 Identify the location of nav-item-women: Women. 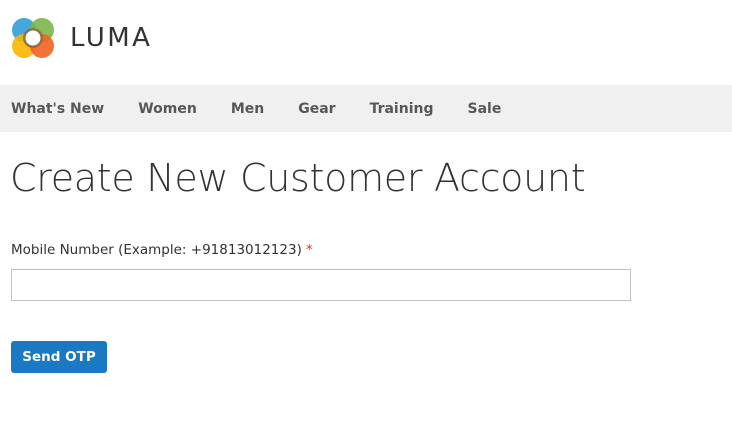
(167, 109).